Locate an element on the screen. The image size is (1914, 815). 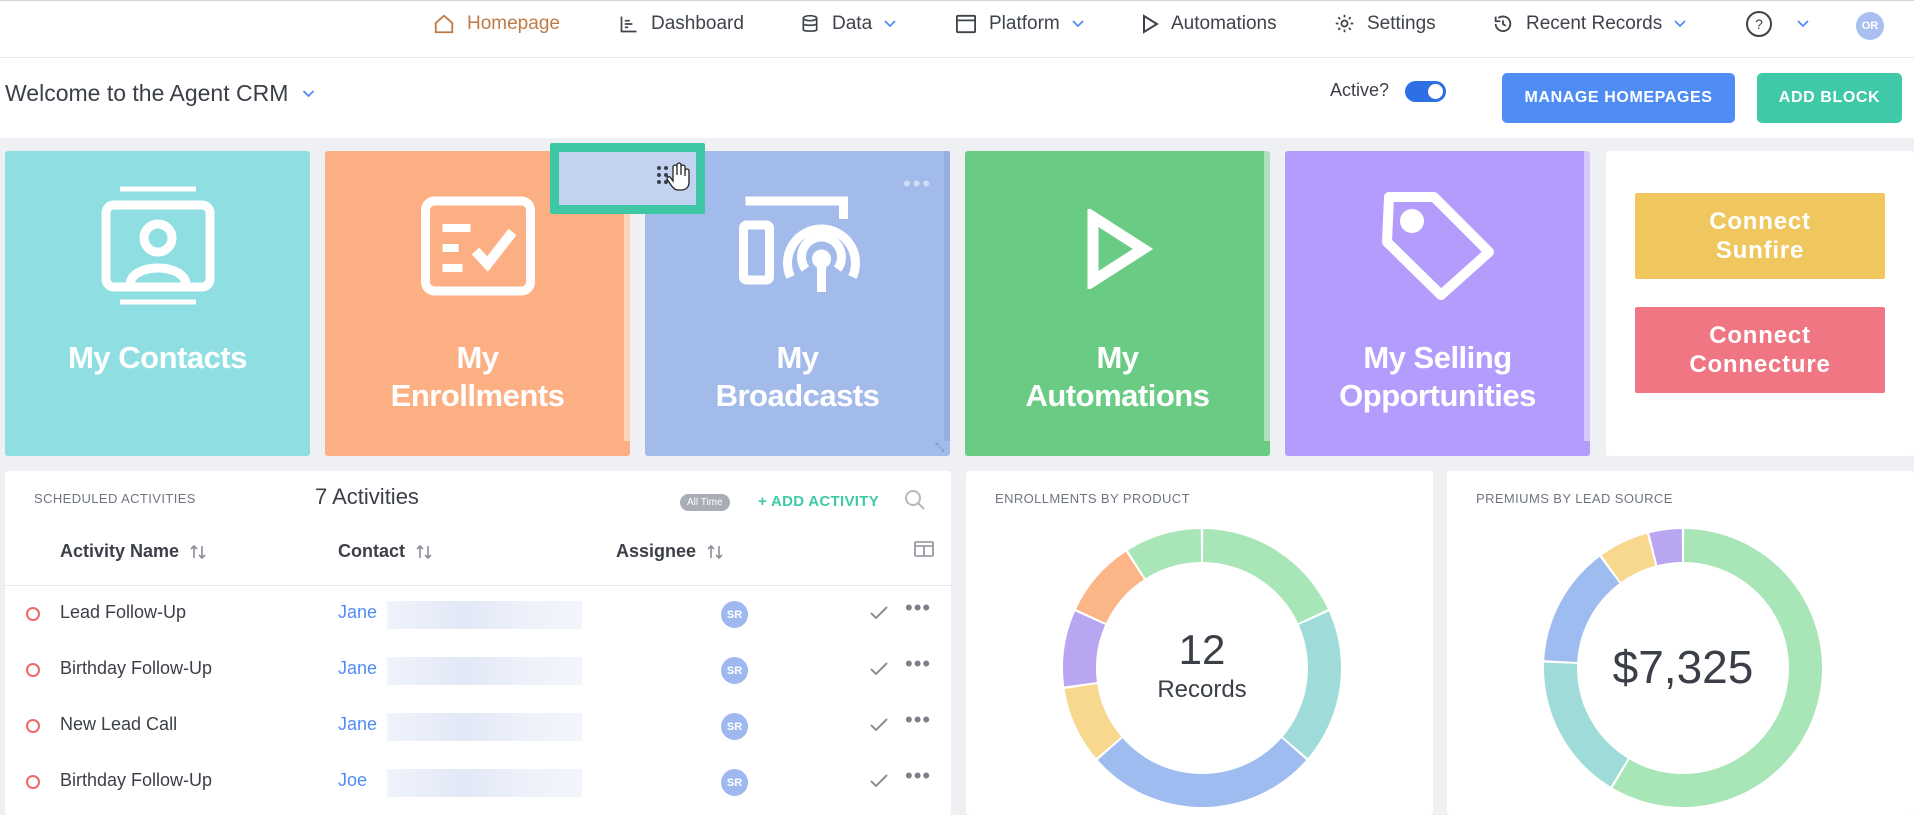
time-filter-badge: All Time is located at coordinates (705, 502).